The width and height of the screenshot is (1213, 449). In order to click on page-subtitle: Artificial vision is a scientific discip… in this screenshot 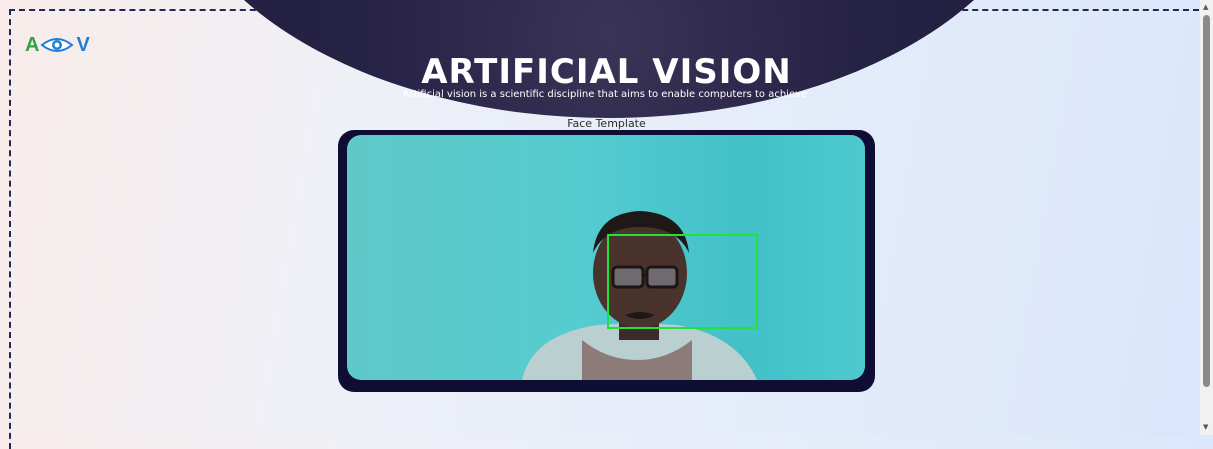, I will do `click(606, 94)`.